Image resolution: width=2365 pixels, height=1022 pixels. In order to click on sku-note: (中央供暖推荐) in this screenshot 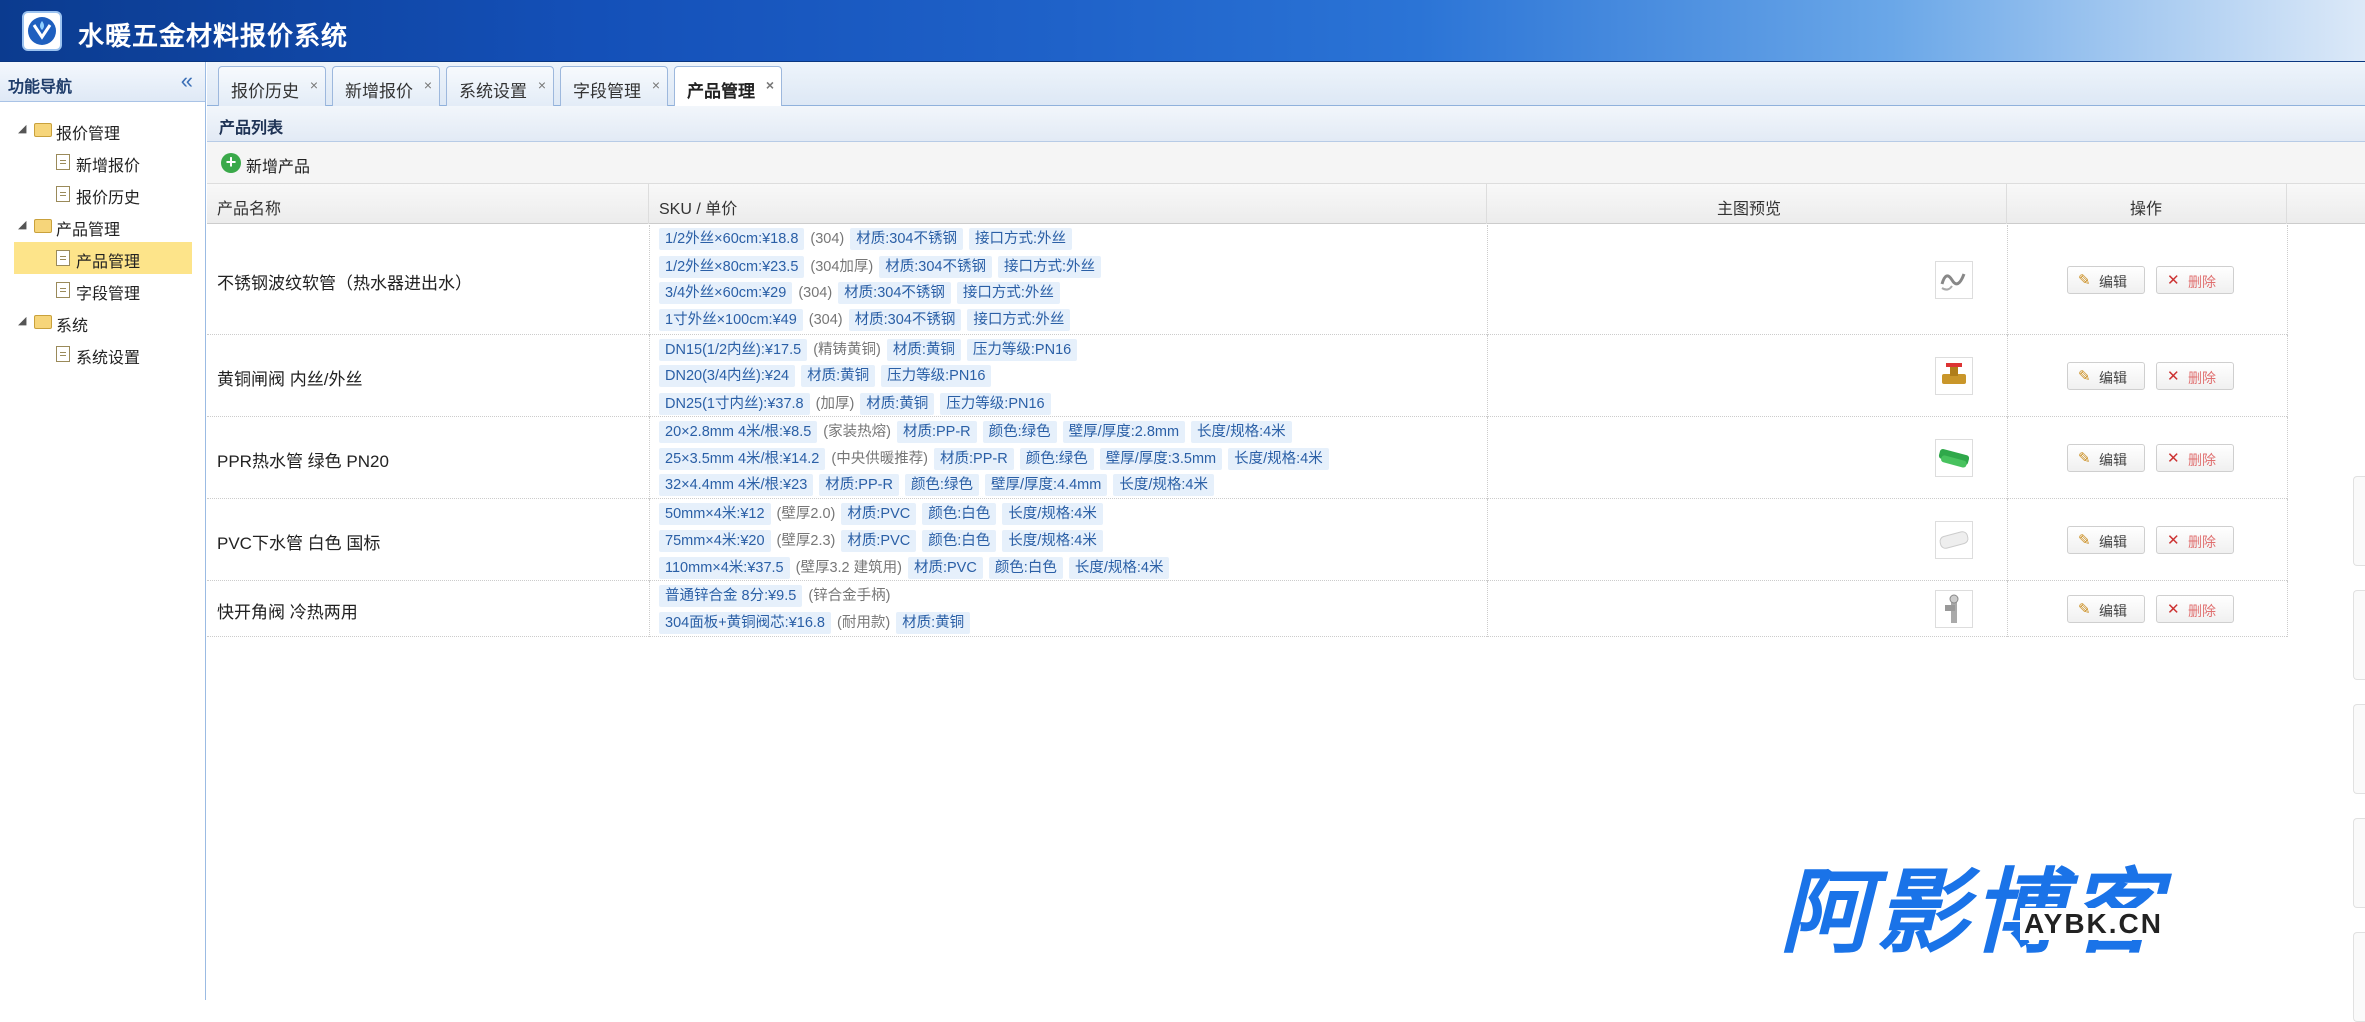, I will do `click(880, 458)`.